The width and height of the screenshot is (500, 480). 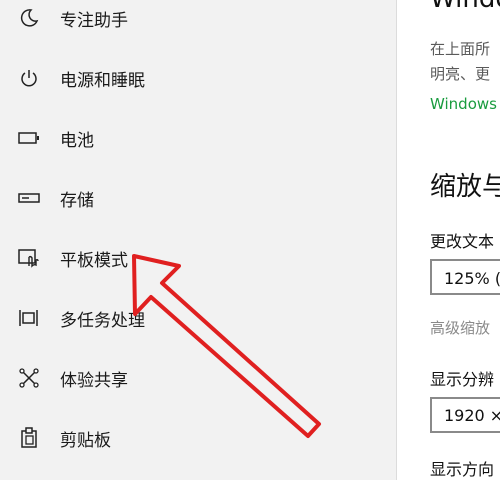 What do you see at coordinates (198, 78) in the screenshot?
I see `sidebar-item-power-sleep: 电源和睡眠` at bounding box center [198, 78].